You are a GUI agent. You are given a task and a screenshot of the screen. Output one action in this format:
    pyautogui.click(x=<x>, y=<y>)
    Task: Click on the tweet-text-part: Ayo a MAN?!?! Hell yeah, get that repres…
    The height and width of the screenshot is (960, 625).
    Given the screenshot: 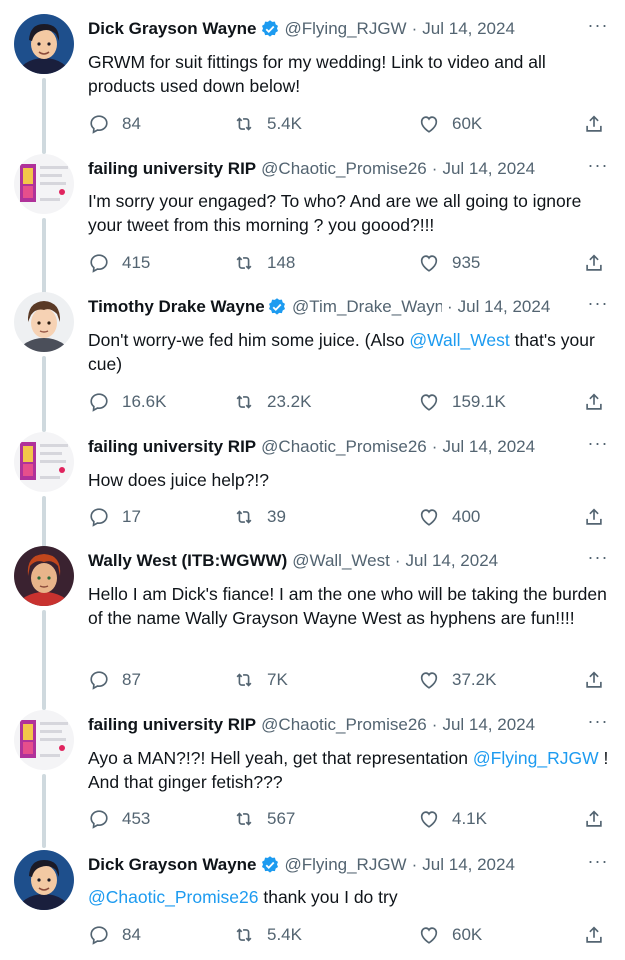 What is the action you would take?
    pyautogui.click(x=280, y=758)
    